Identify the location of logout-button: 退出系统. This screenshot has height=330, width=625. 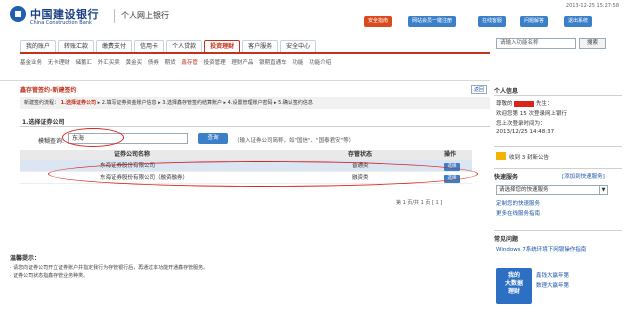
(578, 21).